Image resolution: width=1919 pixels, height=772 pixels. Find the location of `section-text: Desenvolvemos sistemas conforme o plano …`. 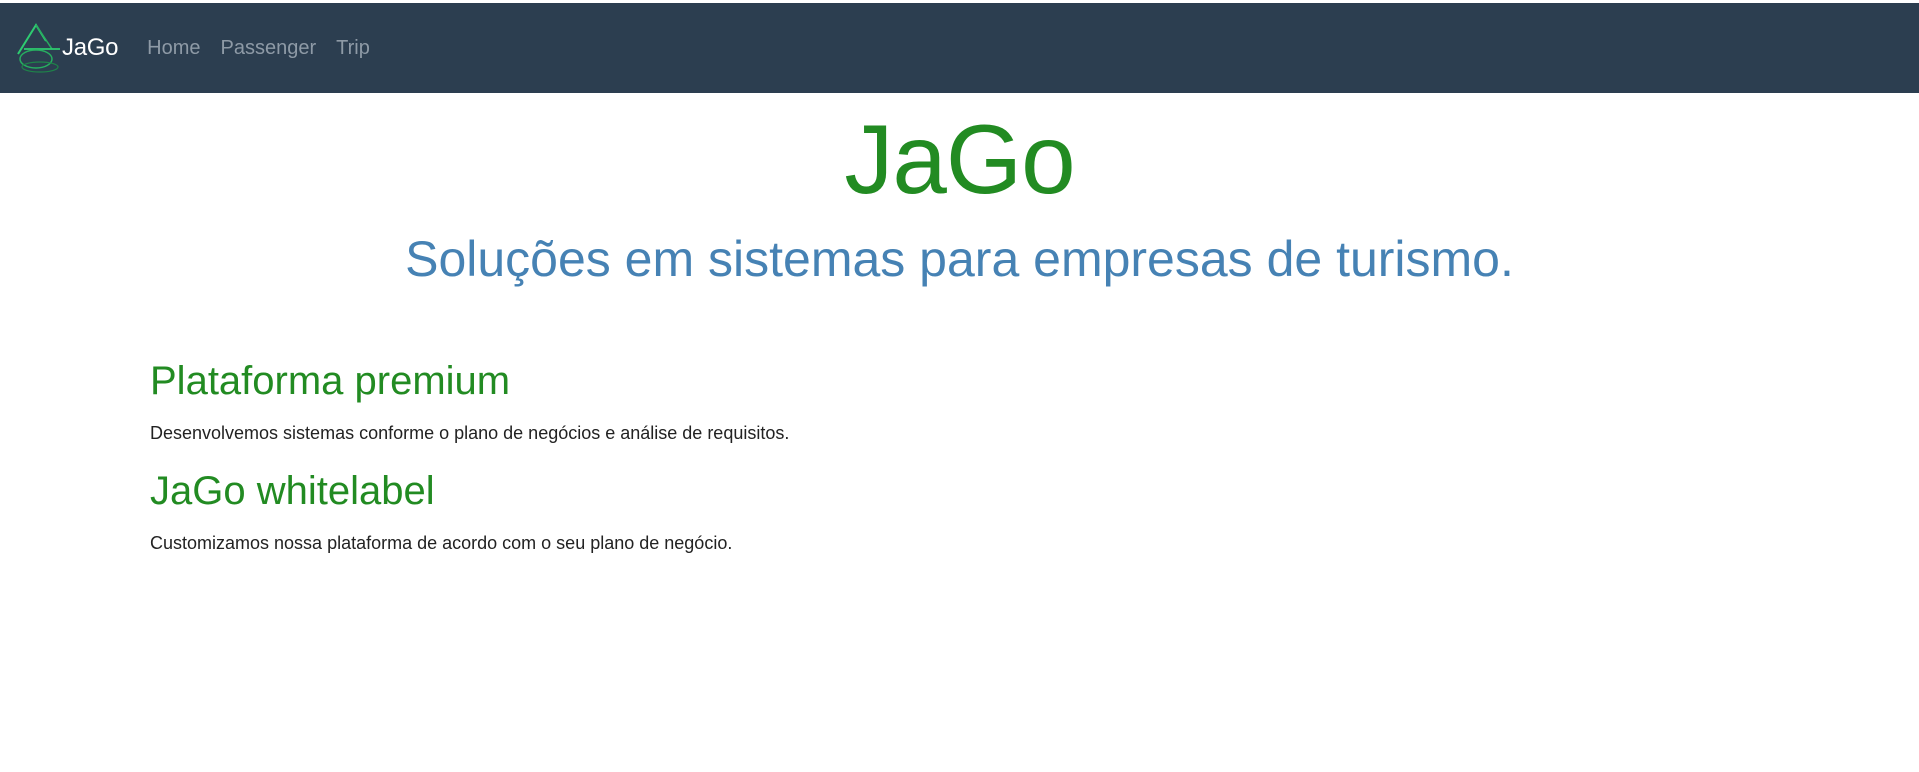

section-text: Desenvolvemos sistemas conforme o plano … is located at coordinates (470, 433).